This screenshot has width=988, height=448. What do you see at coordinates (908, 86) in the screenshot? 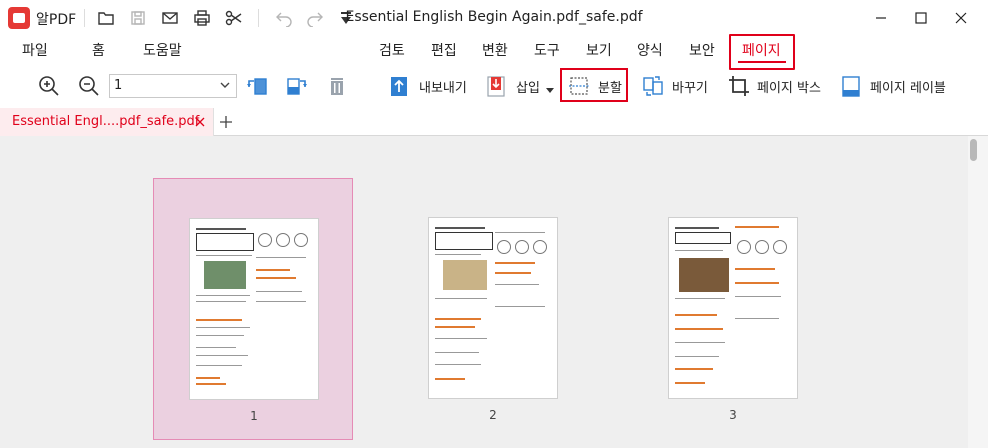
I see `page-label-label: 페이지 레이블` at bounding box center [908, 86].